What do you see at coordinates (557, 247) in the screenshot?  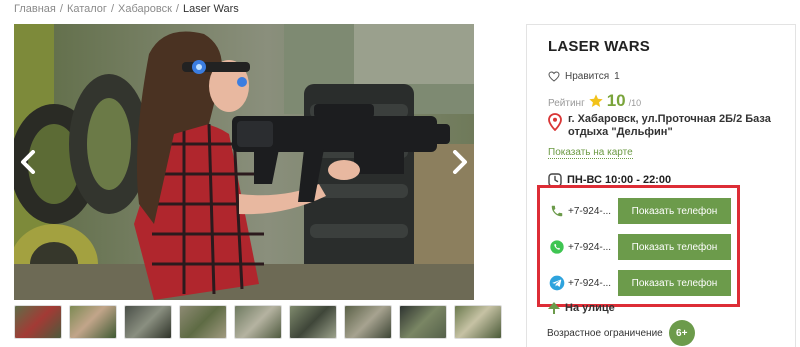 I see `whatsapp-icon` at bounding box center [557, 247].